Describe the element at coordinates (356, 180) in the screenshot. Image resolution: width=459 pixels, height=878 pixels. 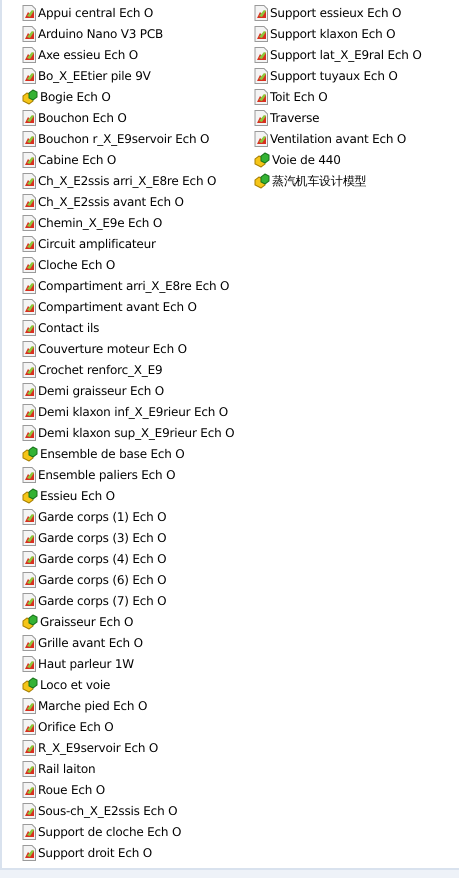
I see `file-item: 蒸汽机车设计模型` at that location.